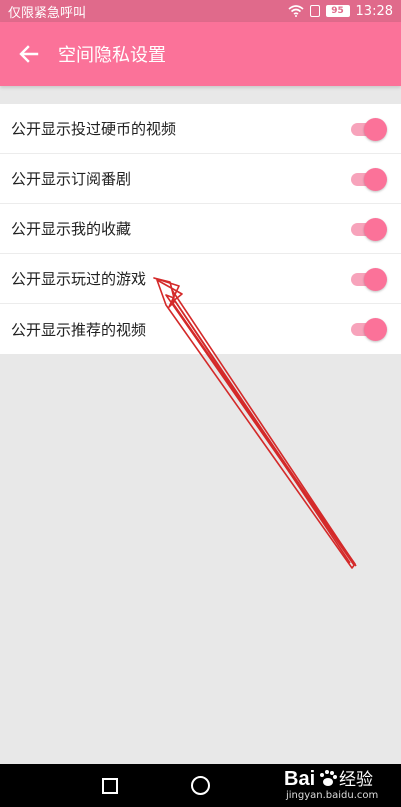 The height and width of the screenshot is (807, 401). I want to click on setting-label: 公开显示玩过的游戏, so click(79, 279).